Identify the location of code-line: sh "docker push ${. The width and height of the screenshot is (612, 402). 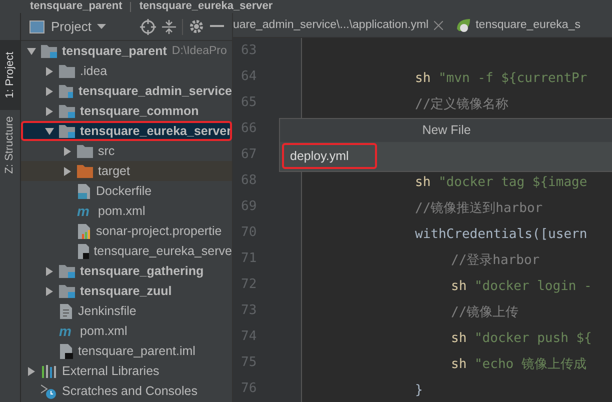
(521, 338).